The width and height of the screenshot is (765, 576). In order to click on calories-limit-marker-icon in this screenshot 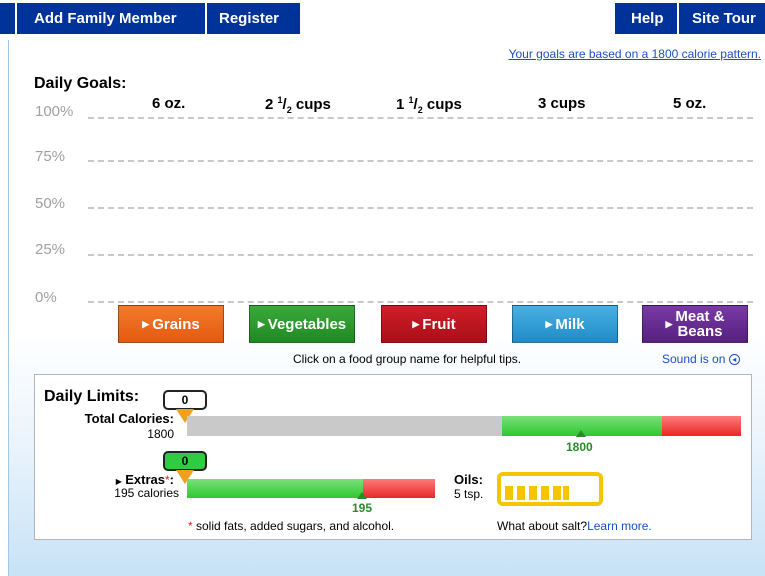, I will do `click(581, 433)`.